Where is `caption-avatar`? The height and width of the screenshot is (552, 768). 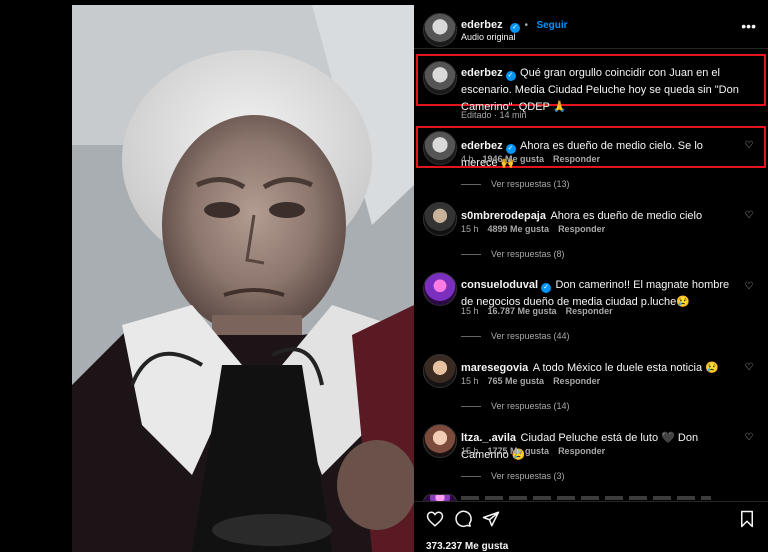
caption-avatar is located at coordinates (440, 78).